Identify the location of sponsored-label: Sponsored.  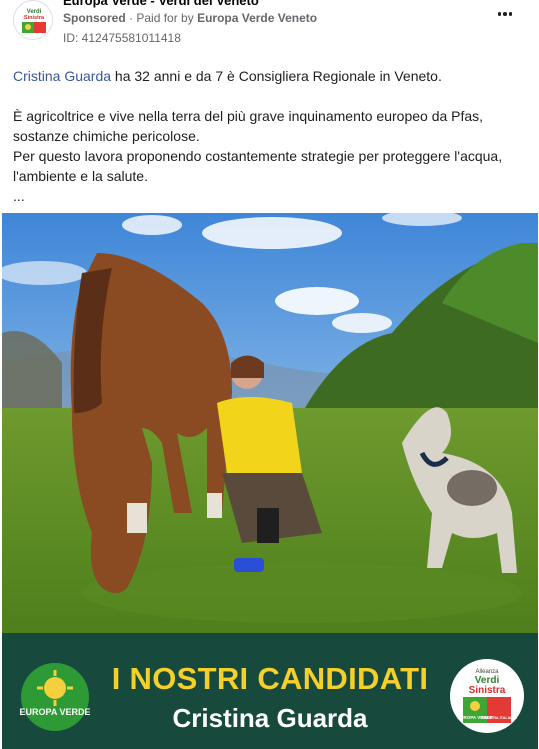
(94, 18).